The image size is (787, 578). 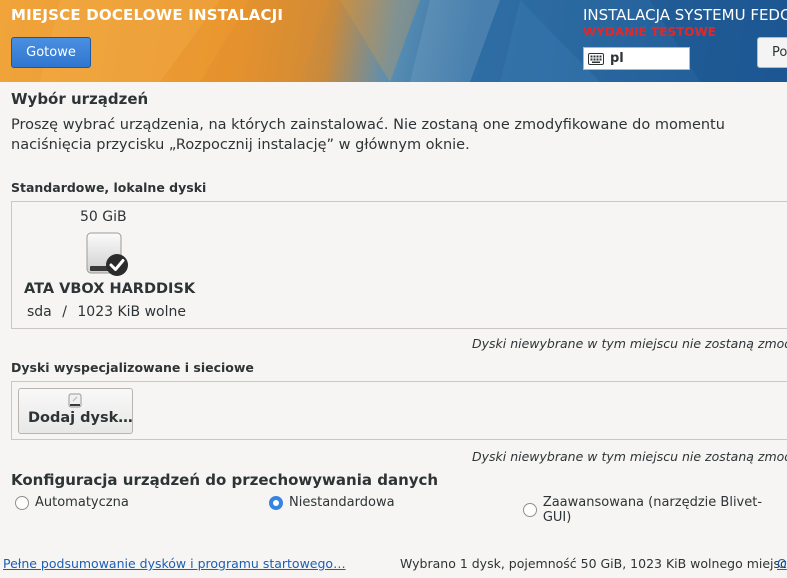 What do you see at coordinates (131, 312) in the screenshot?
I see `disk-free-space: 1023 KiB wolne` at bounding box center [131, 312].